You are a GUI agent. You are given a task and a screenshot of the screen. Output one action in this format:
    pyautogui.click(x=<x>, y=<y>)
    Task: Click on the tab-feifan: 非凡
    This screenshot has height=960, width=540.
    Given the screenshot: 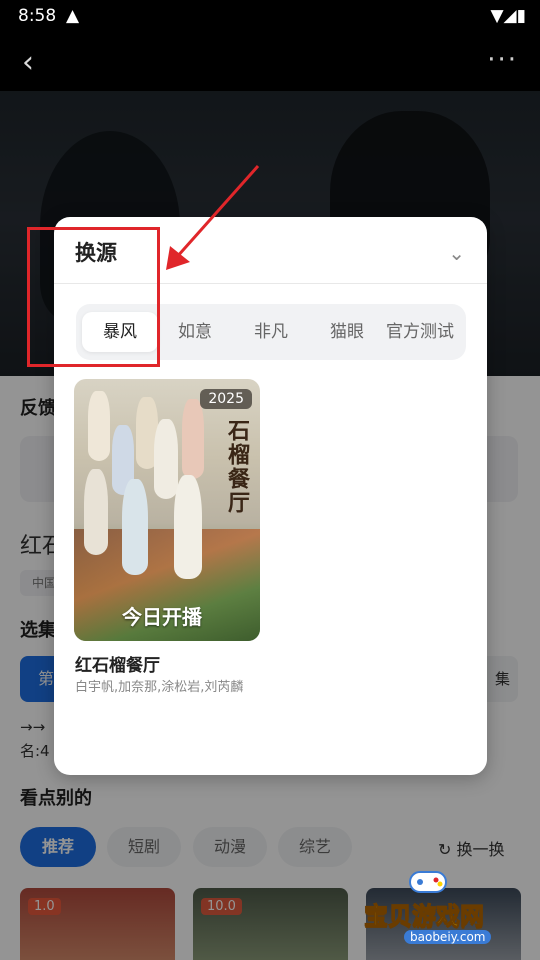 What is the action you would take?
    pyautogui.click(x=271, y=332)
    